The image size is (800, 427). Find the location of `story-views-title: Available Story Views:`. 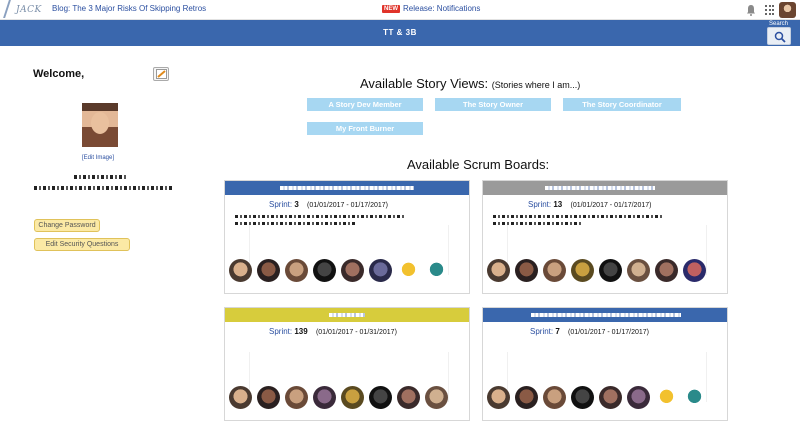

story-views-title: Available Story Views: is located at coordinates (424, 83).